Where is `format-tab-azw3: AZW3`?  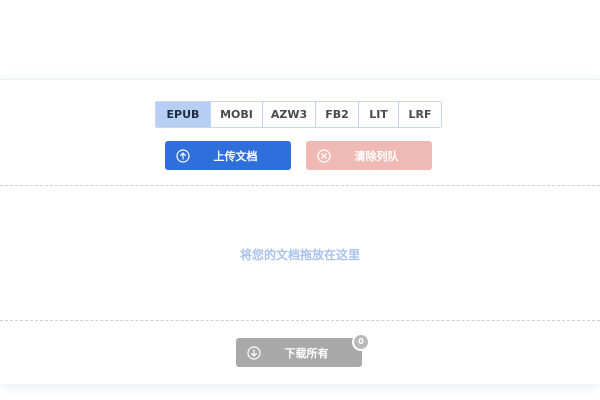
format-tab-azw3: AZW3 is located at coordinates (288, 114).